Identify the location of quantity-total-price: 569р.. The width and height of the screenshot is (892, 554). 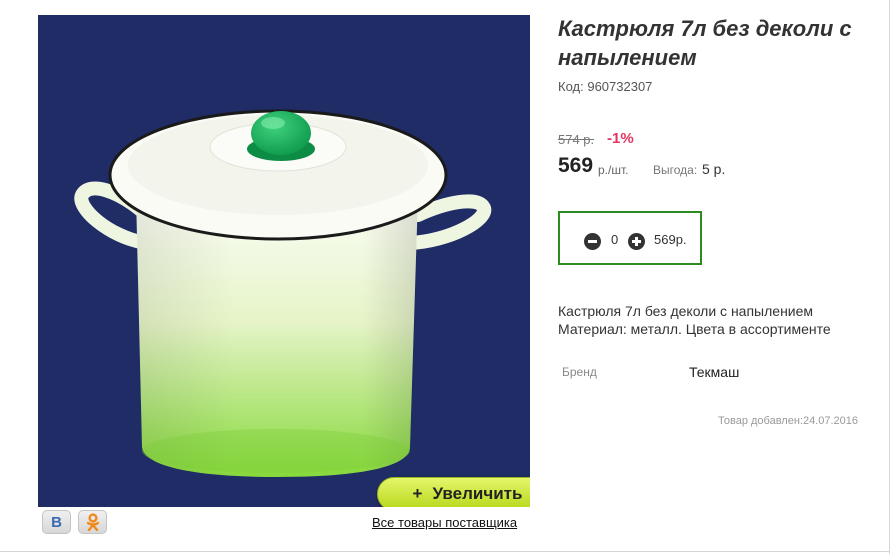
(670, 239).